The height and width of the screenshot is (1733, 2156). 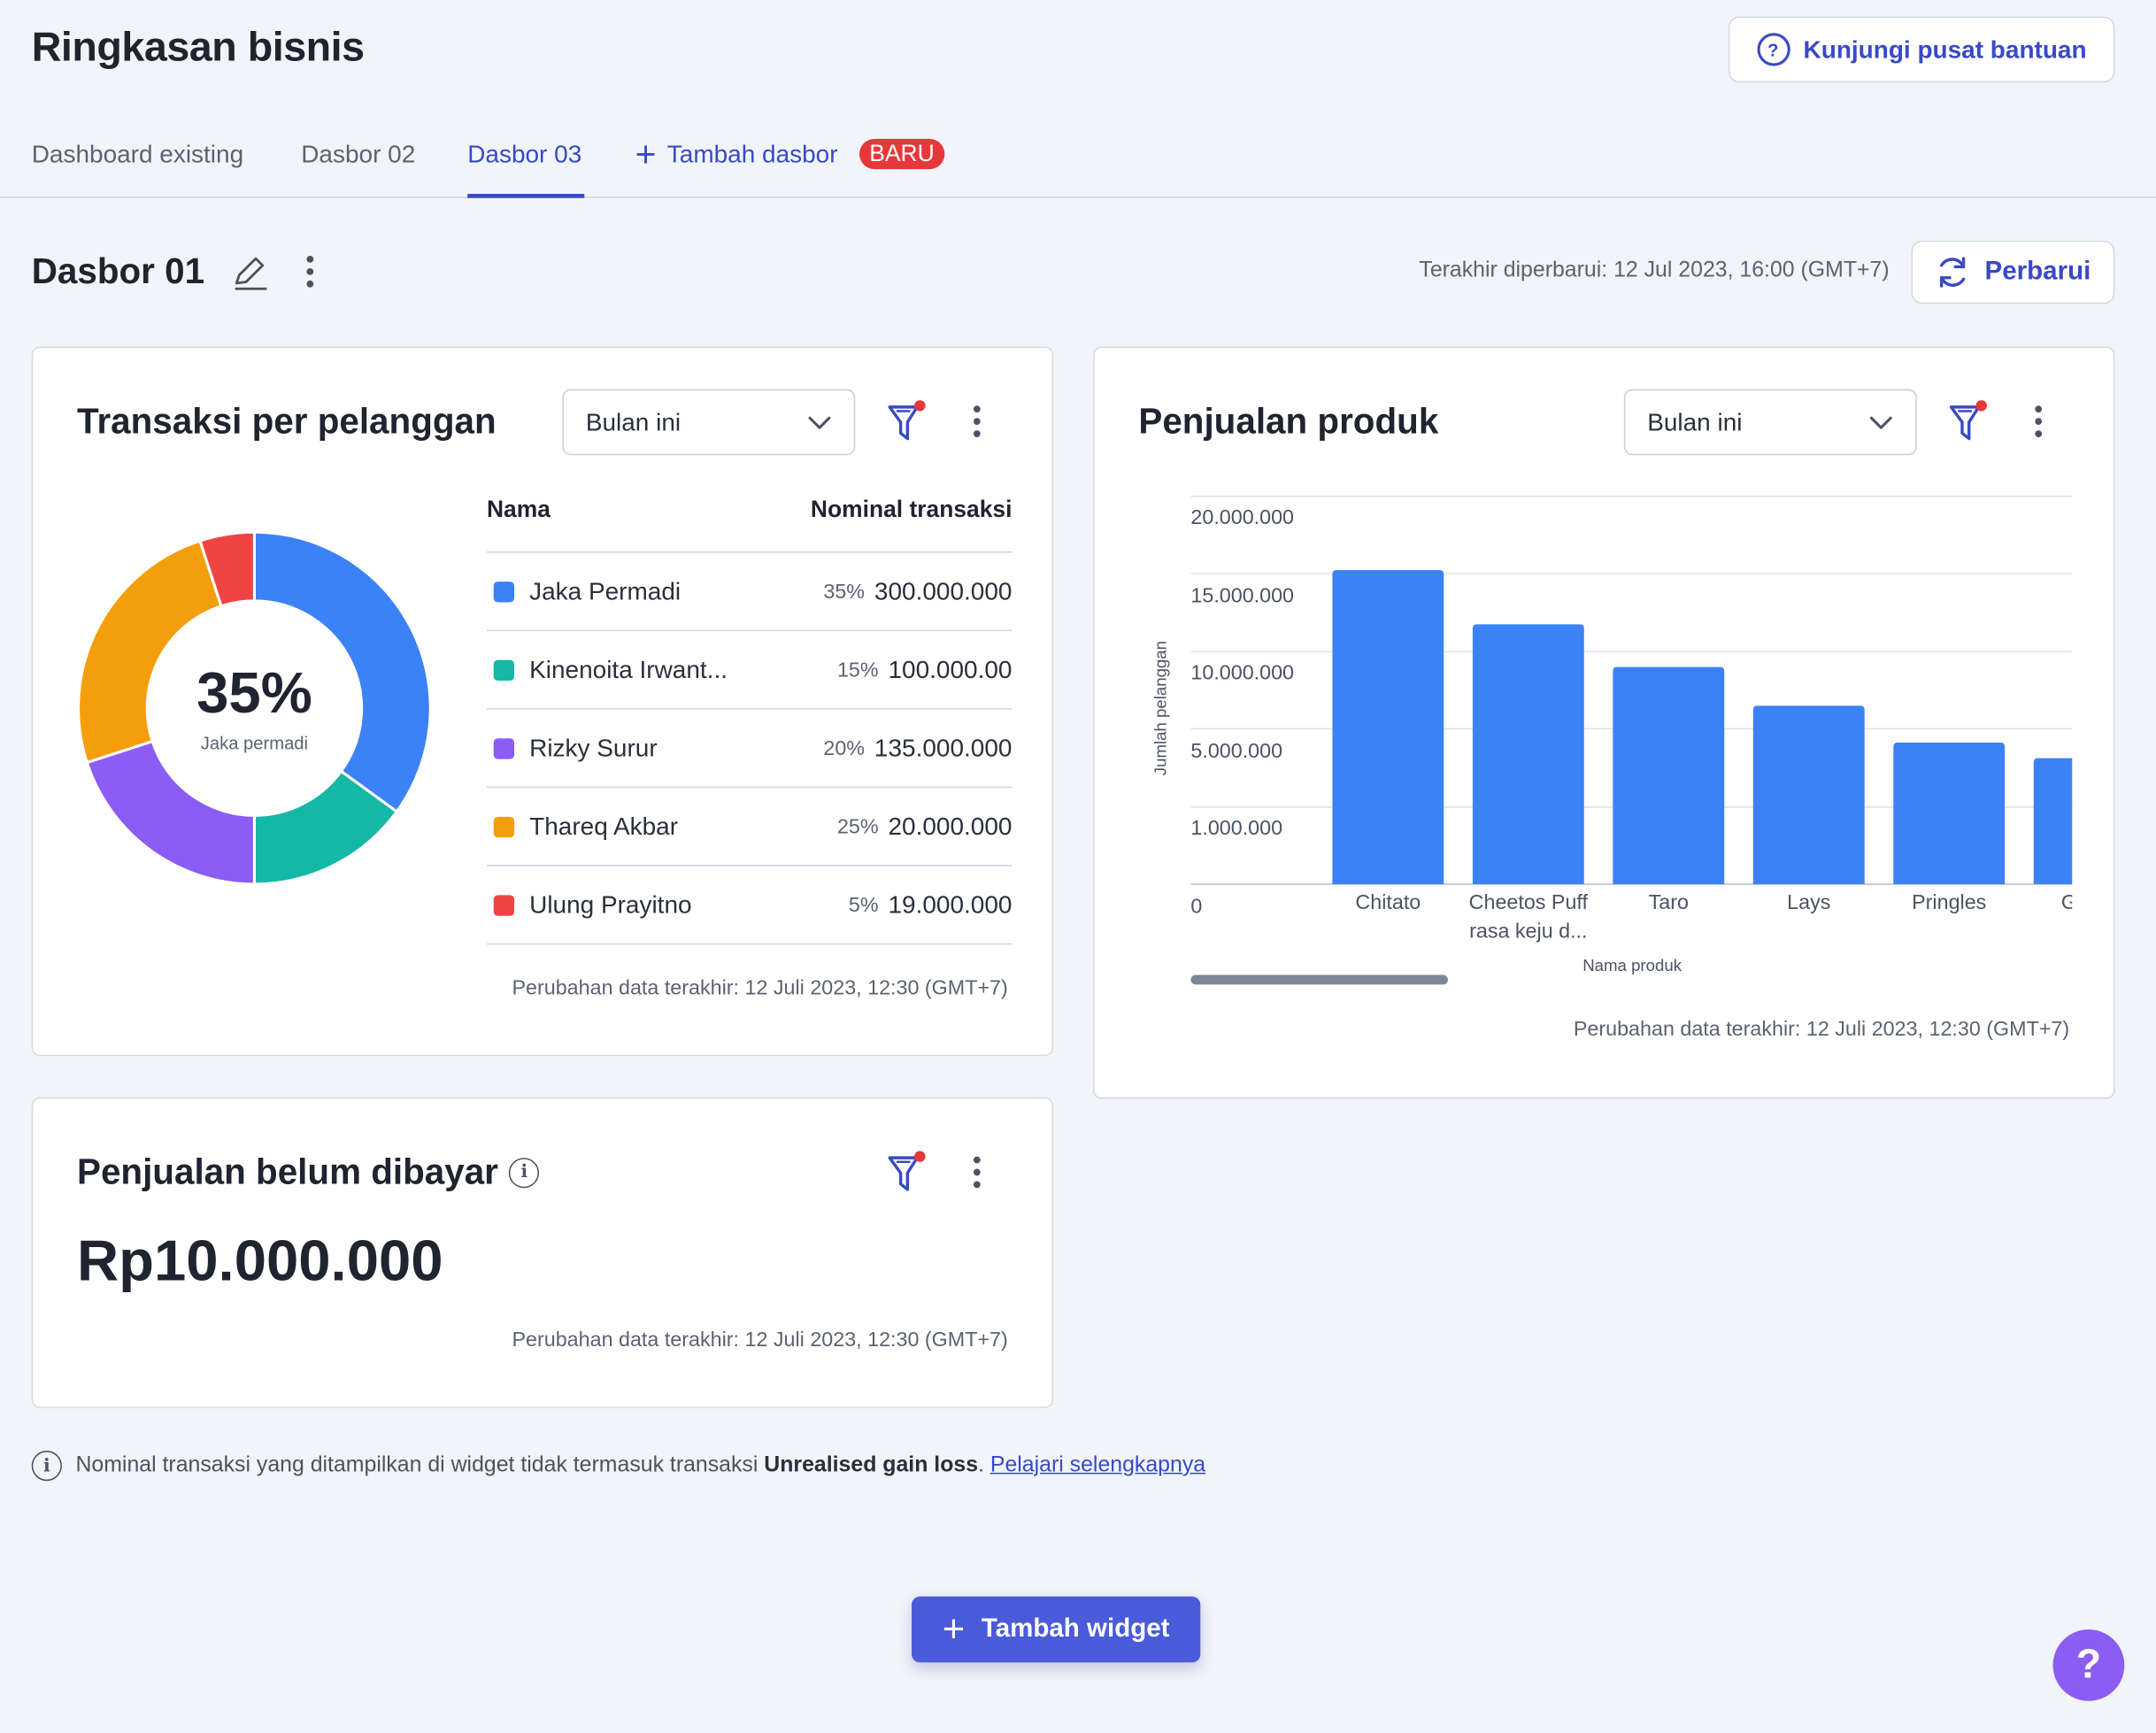 I want to click on help-fab-button: ?, so click(x=2088, y=1665).